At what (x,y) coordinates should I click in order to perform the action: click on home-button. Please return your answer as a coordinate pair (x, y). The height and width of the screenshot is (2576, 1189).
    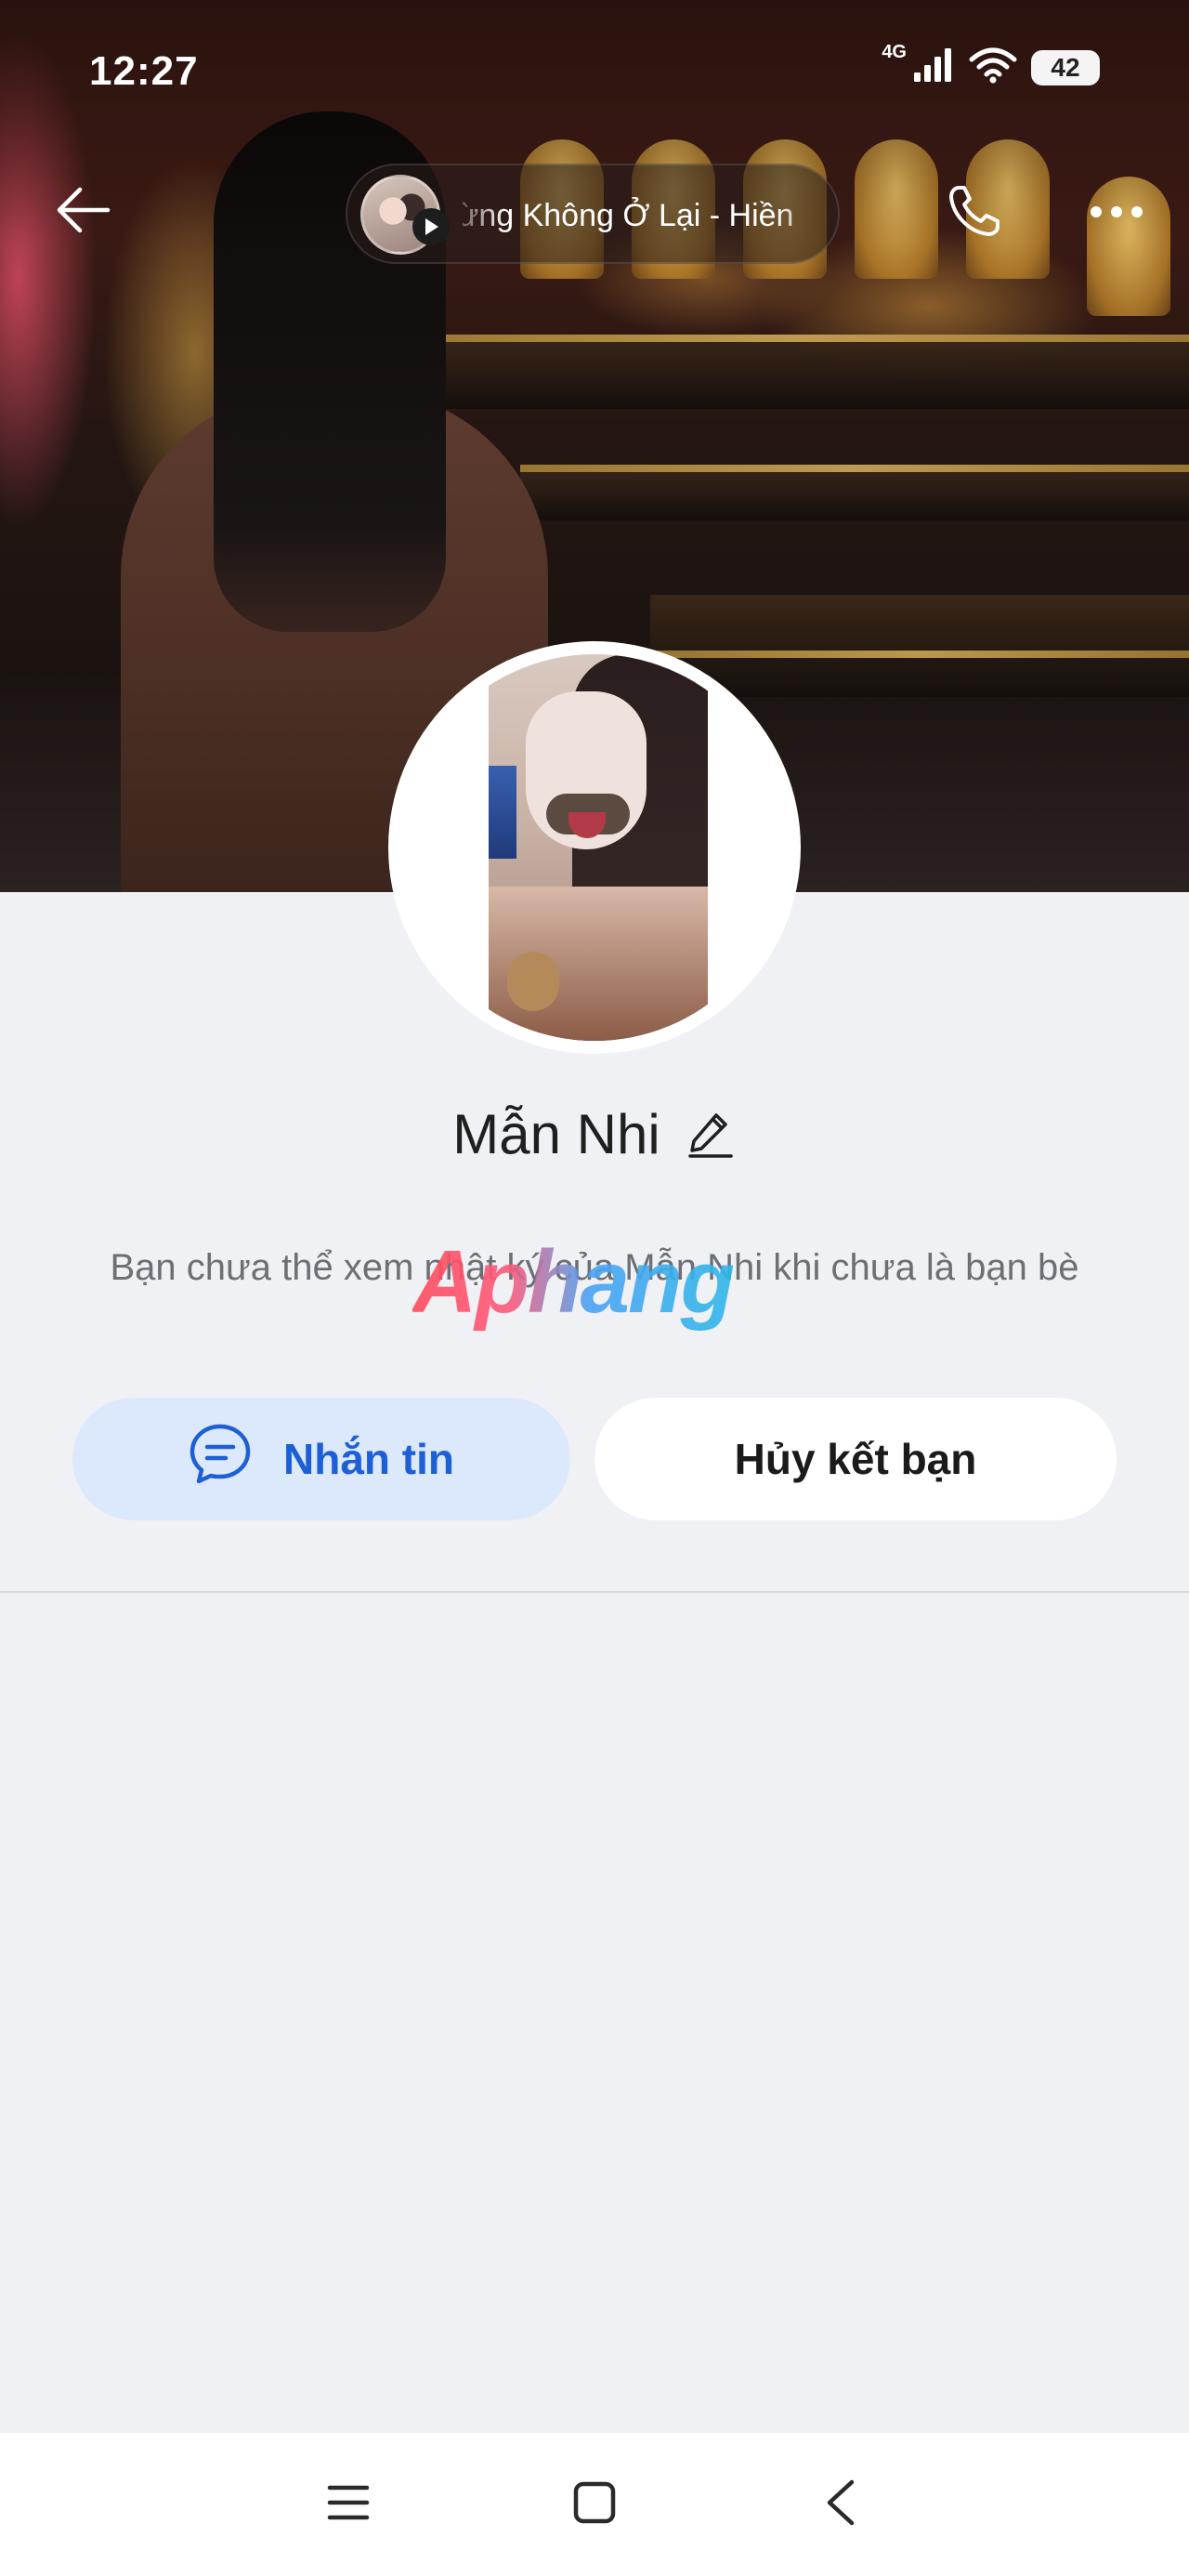
    Looking at the image, I should click on (594, 2504).